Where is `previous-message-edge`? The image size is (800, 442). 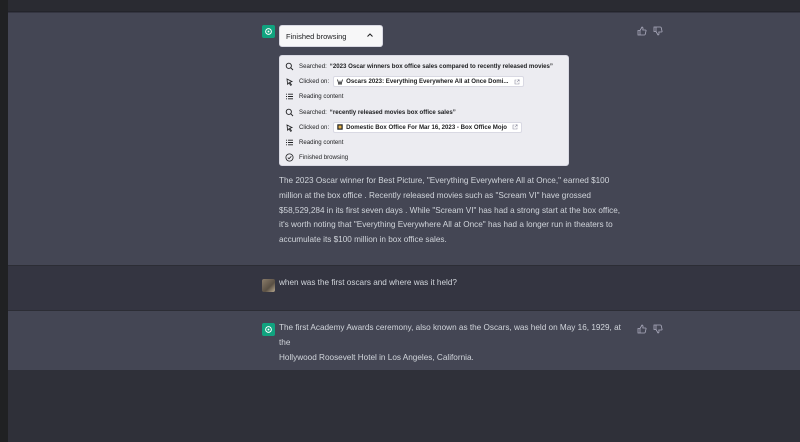
previous-message-edge is located at coordinates (404, 6).